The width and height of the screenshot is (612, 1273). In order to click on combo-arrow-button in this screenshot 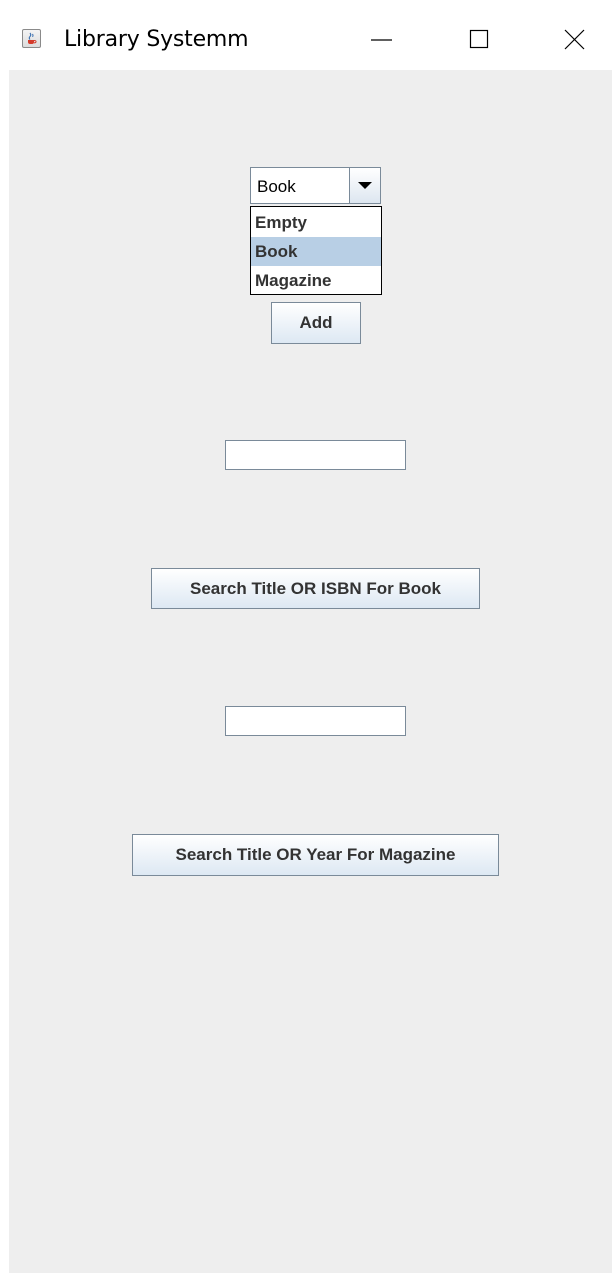, I will do `click(364, 185)`.